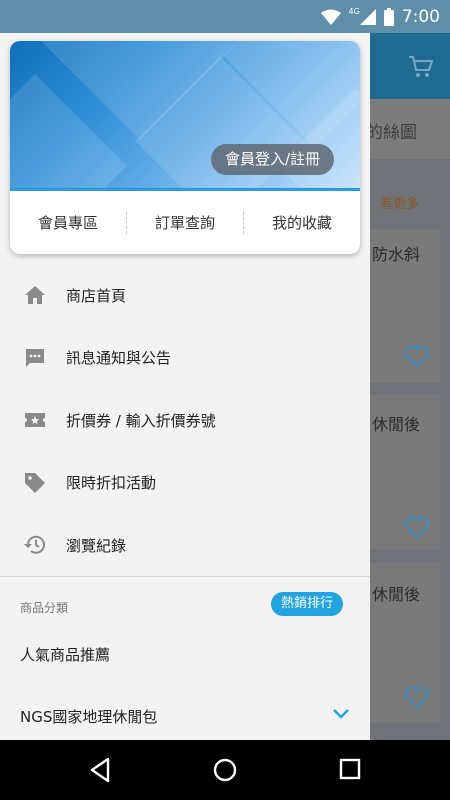 The image size is (450, 800). I want to click on favorites-link: 我的收藏, so click(302, 222).